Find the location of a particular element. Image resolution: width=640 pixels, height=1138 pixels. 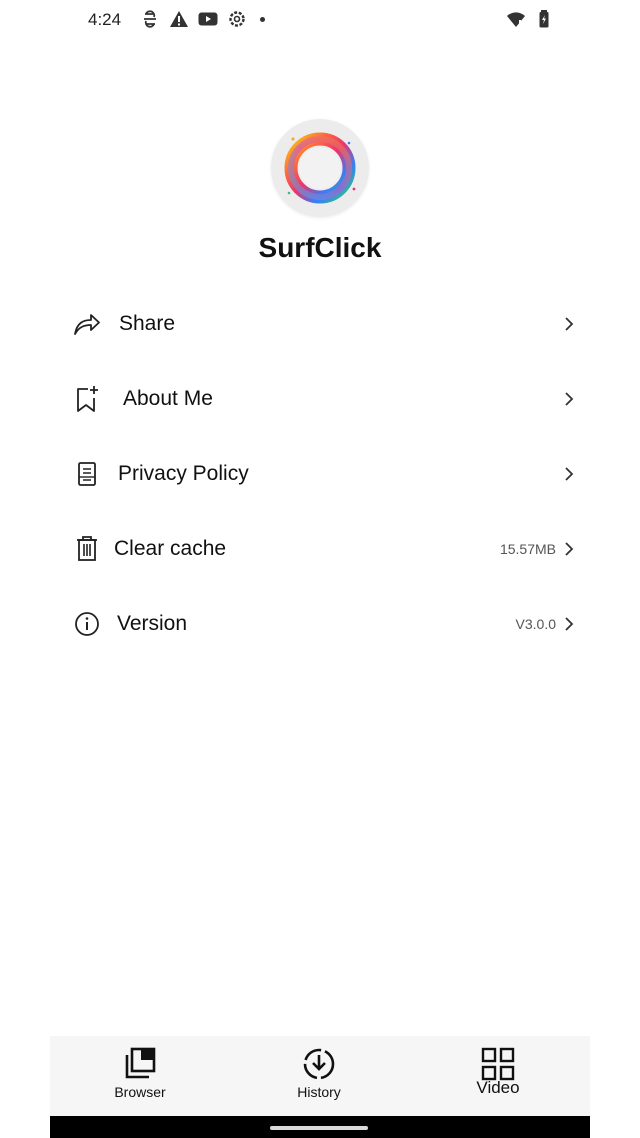

alert-icon is located at coordinates (179, 19).